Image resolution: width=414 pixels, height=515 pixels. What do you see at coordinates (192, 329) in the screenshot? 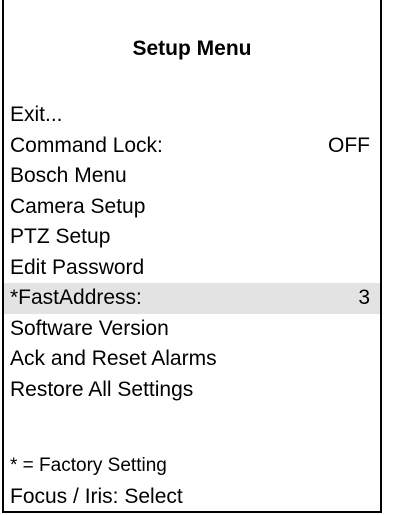
I see `menu-item-software-version: Software Version` at bounding box center [192, 329].